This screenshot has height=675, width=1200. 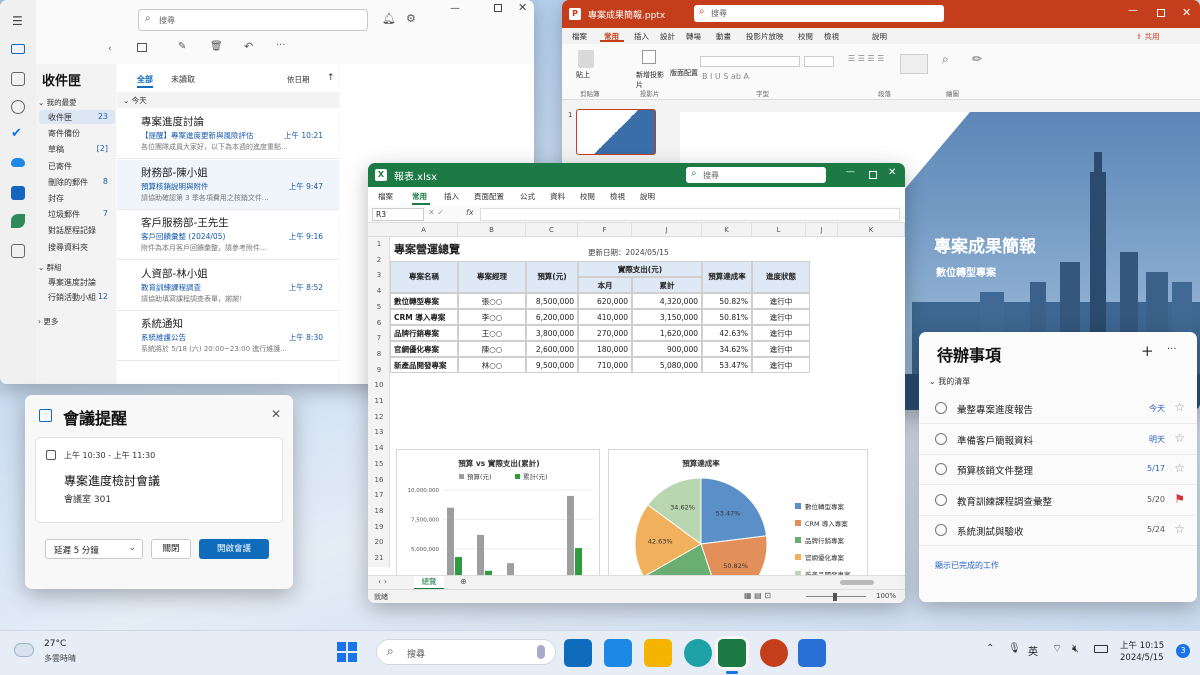 What do you see at coordinates (492, 301) in the screenshot?
I see `table-cell: 張○○` at bounding box center [492, 301].